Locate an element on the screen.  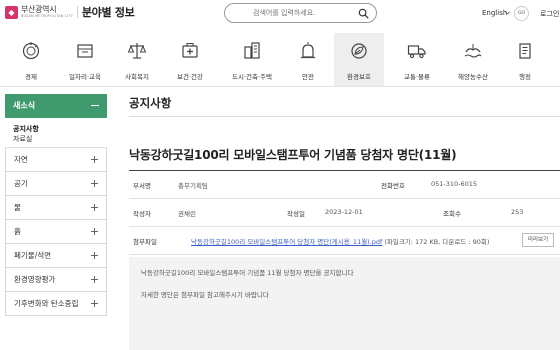
login-link: 로그인 is located at coordinates (549, 14).